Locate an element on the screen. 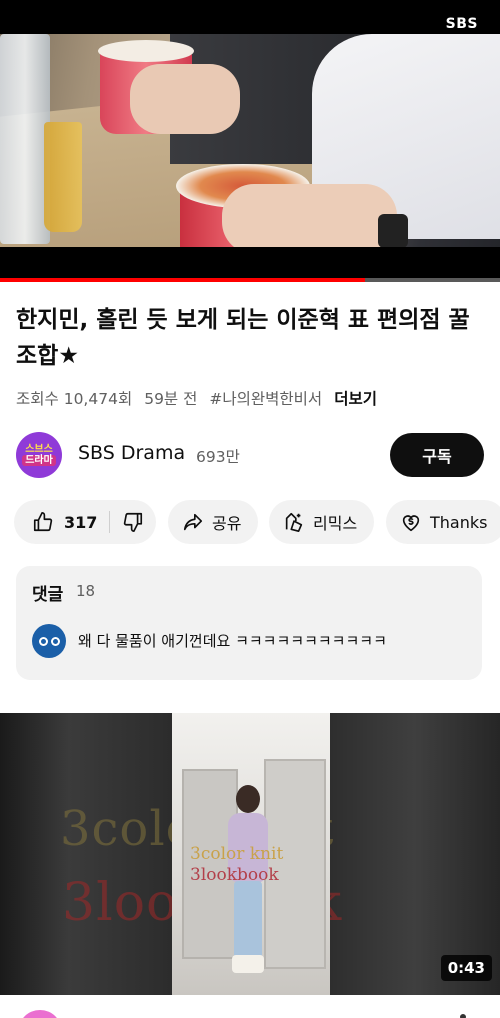  thanks-label: Thanks is located at coordinates (459, 522).